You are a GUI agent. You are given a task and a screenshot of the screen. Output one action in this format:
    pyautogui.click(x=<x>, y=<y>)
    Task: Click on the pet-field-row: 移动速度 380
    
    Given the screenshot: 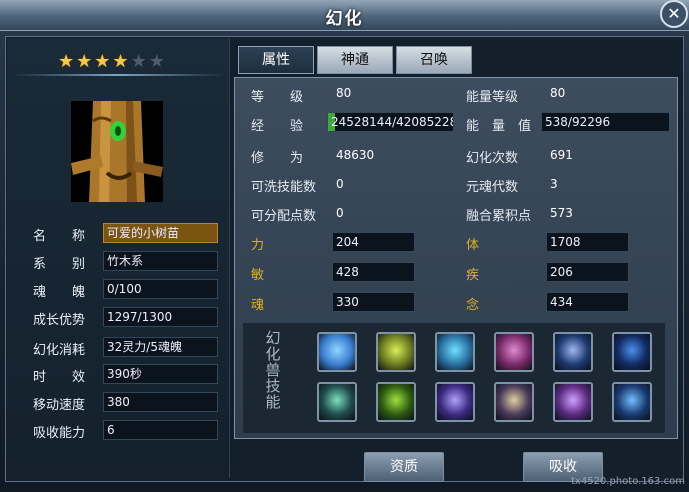 What is the action you would take?
    pyautogui.click(x=125, y=402)
    